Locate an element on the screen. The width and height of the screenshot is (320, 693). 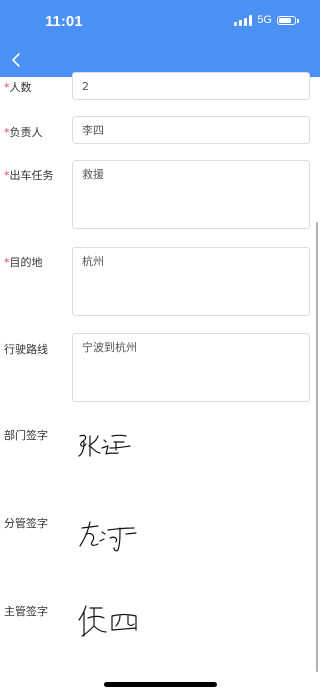
person-in-charge-label: *负责人 is located at coordinates (23, 132).